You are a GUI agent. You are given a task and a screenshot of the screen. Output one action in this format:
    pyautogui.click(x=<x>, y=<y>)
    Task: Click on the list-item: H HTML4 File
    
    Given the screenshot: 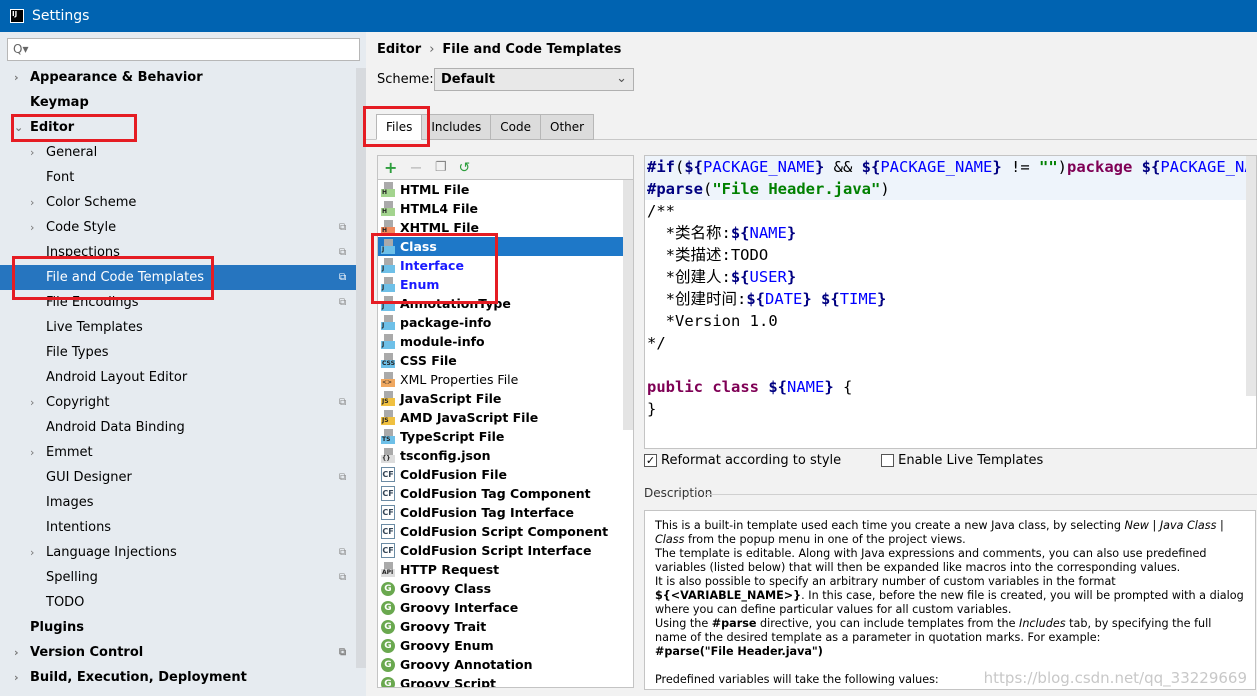 What is the action you would take?
    pyautogui.click(x=505, y=208)
    